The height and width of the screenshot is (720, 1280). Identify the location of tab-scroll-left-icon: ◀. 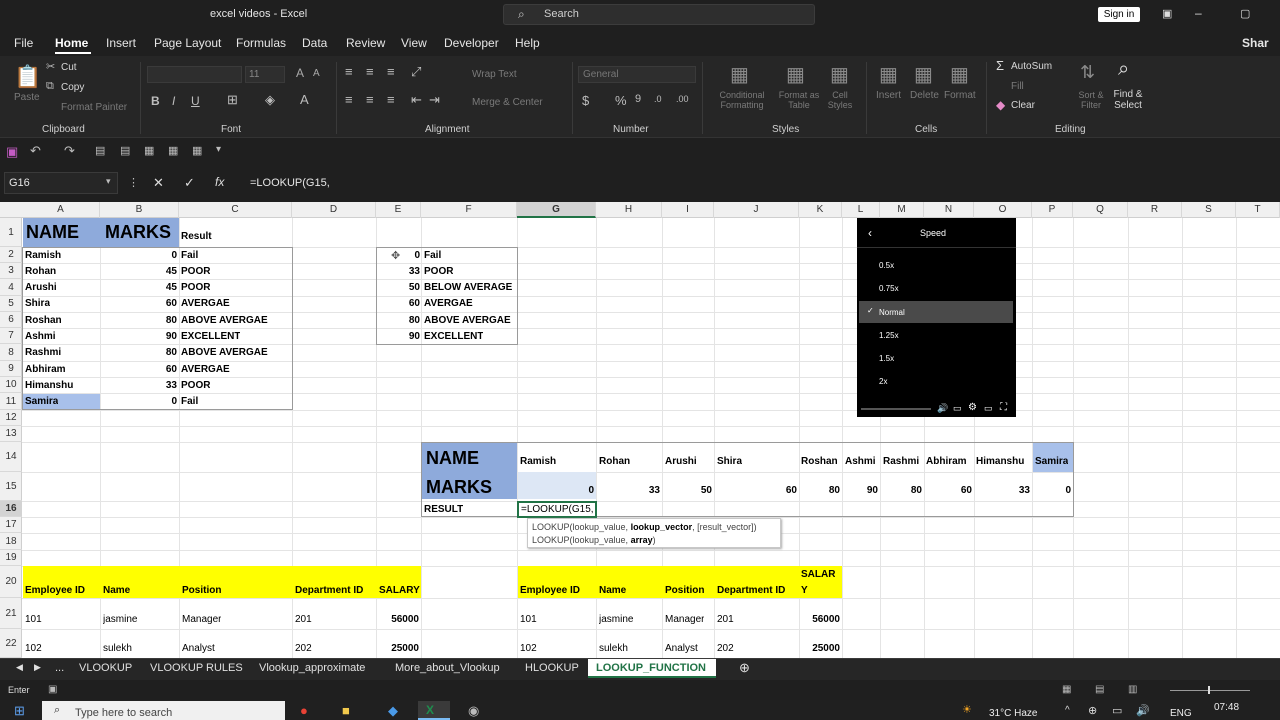
(19, 667).